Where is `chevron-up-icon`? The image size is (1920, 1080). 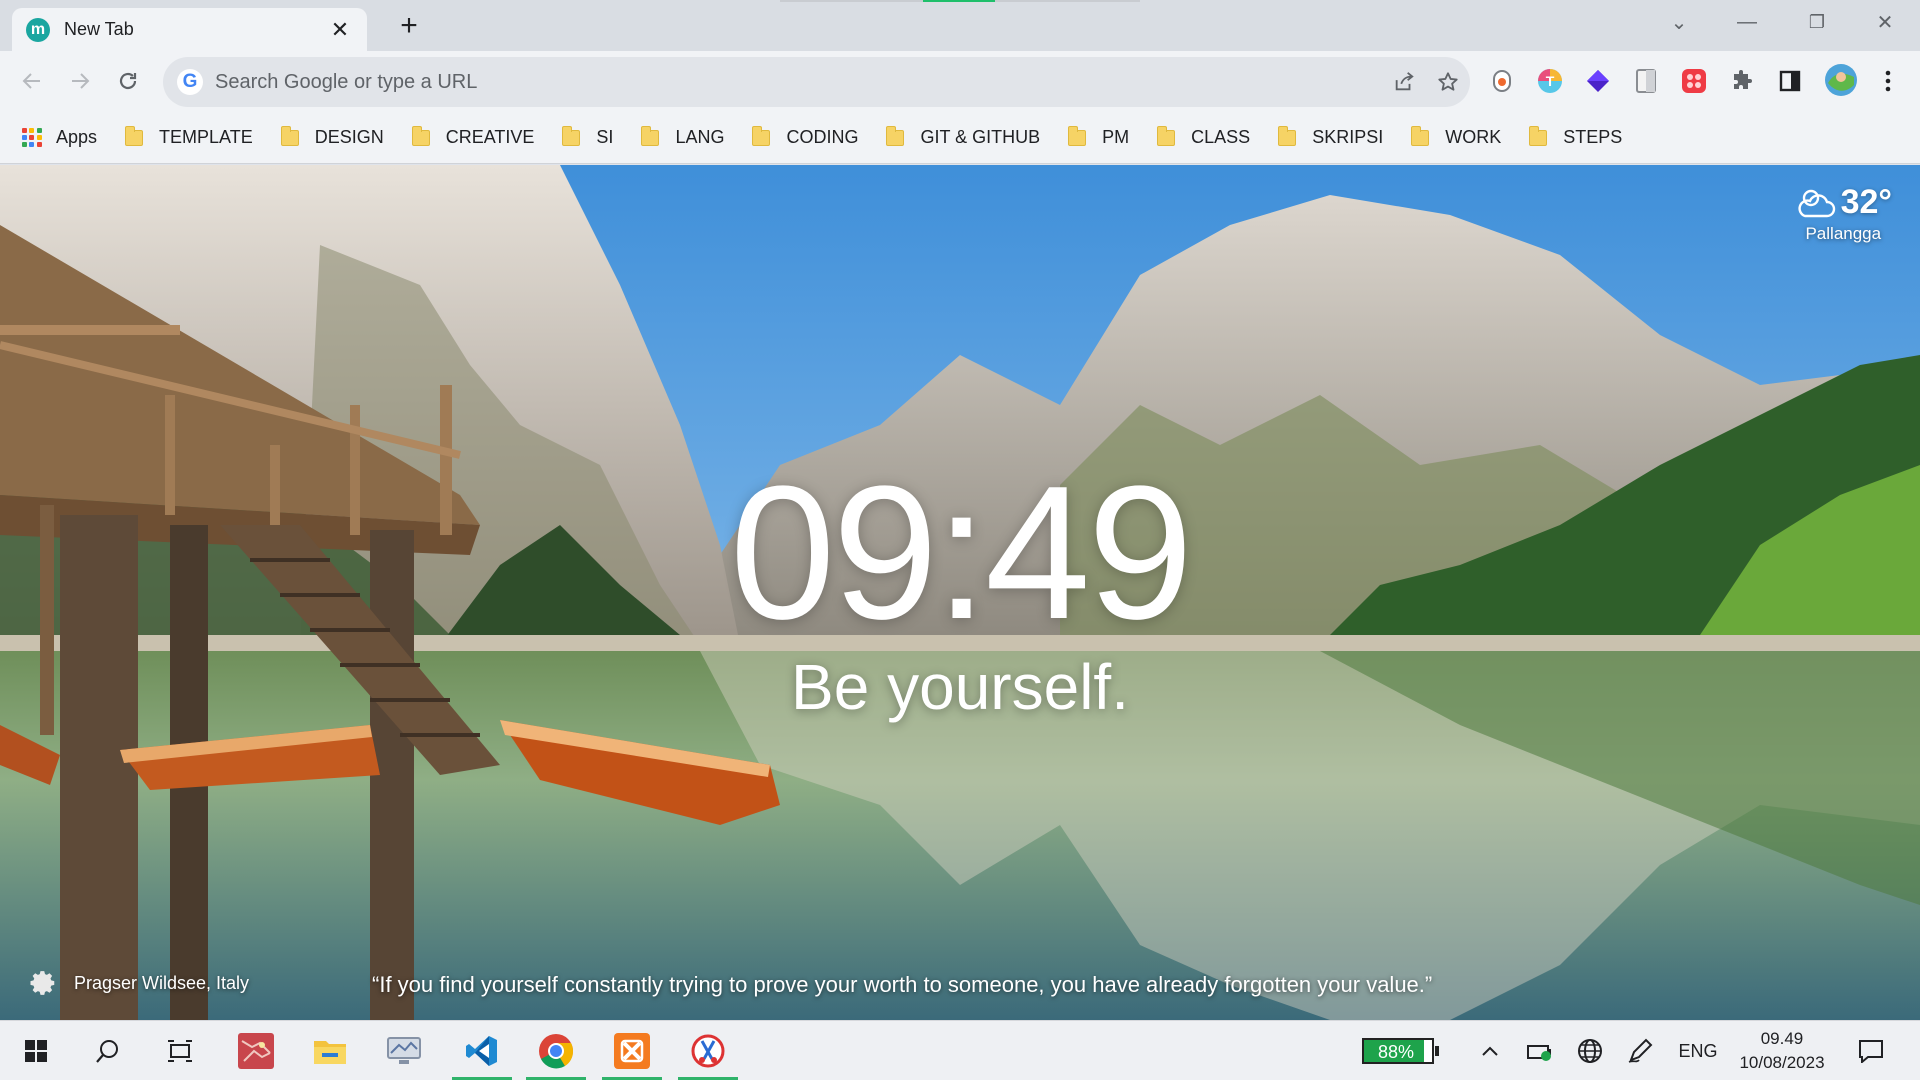 chevron-up-icon is located at coordinates (1490, 1051).